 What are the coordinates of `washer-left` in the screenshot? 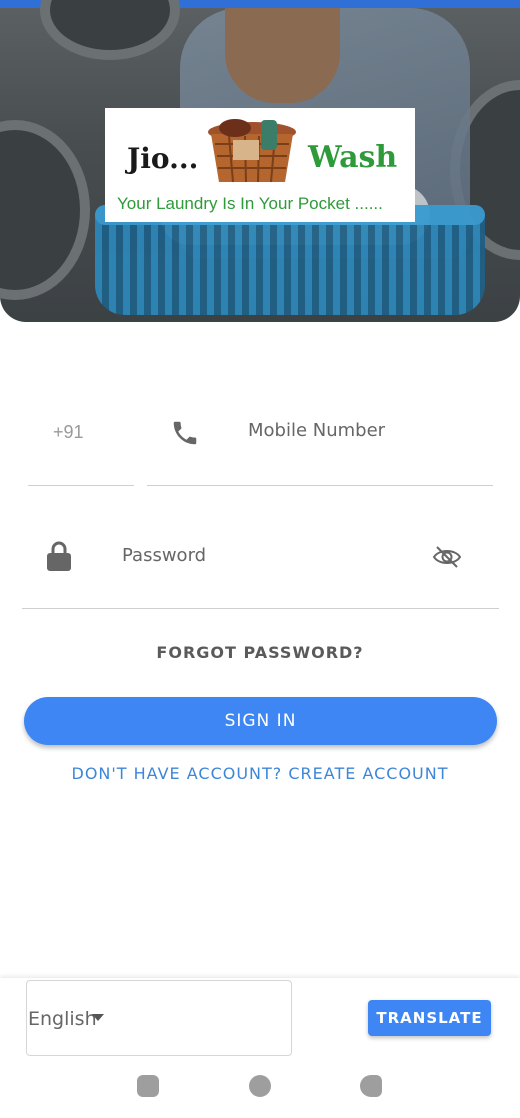 It's located at (45, 210).